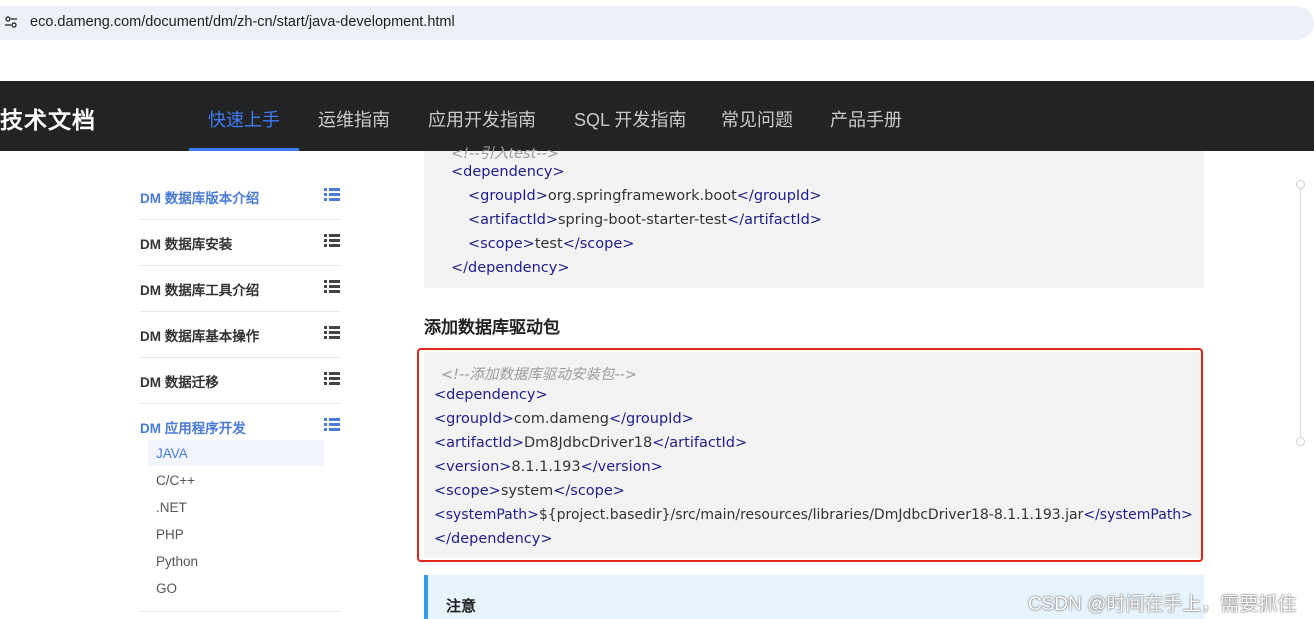  I want to click on nav-item-sql-dev-guide: SQL 开发指南, so click(630, 119).